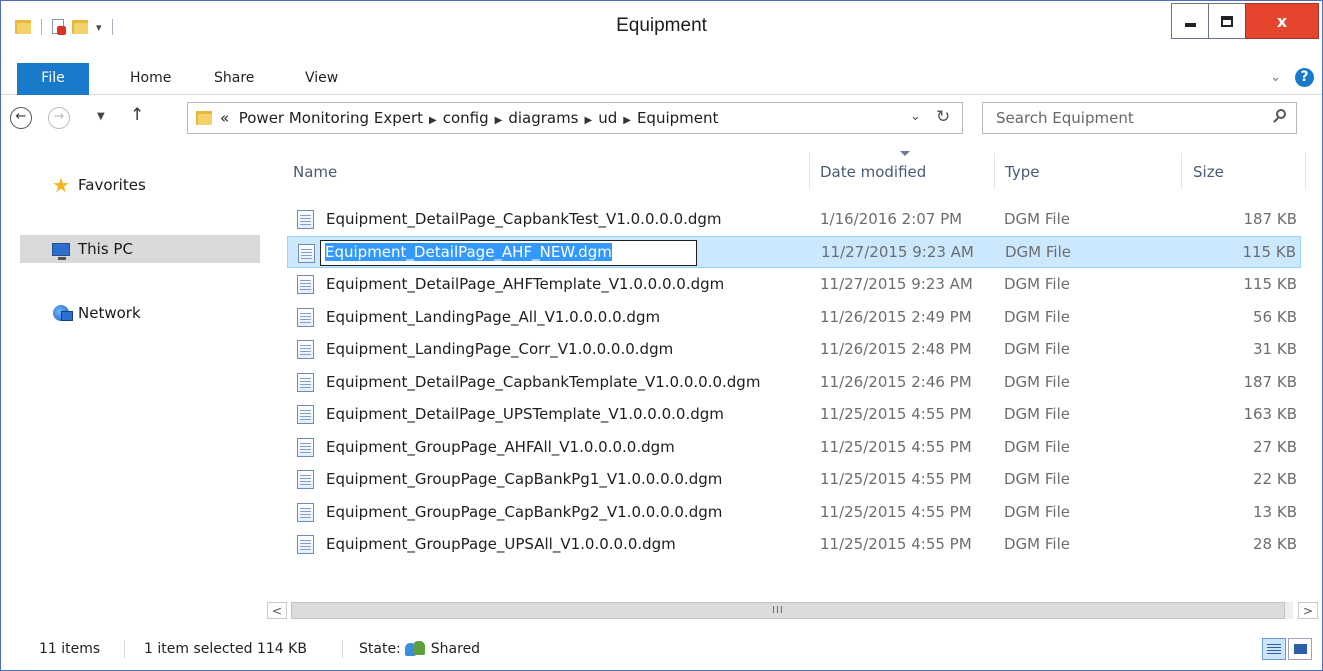 Image resolution: width=1323 pixels, height=671 pixels. What do you see at coordinates (234, 79) in the screenshot?
I see `tab-share: Share` at bounding box center [234, 79].